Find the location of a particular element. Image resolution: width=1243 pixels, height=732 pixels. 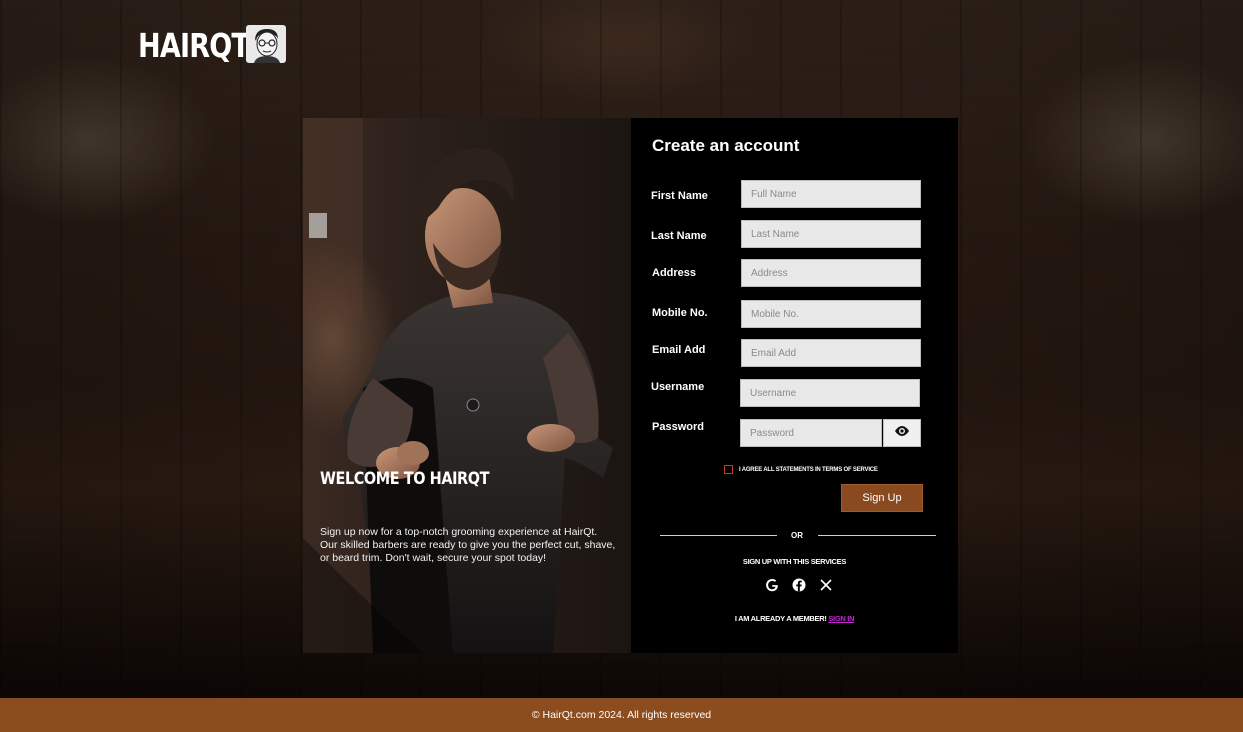

existing-member-row: I am already a member! Sign in is located at coordinates (794, 618).